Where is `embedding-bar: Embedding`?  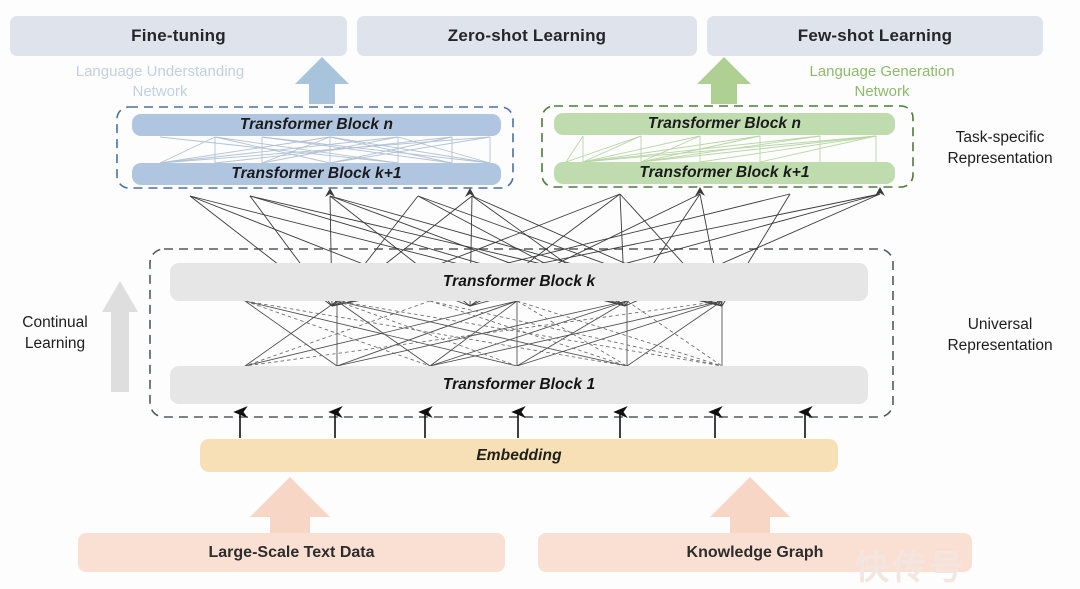 embedding-bar: Embedding is located at coordinates (519, 455).